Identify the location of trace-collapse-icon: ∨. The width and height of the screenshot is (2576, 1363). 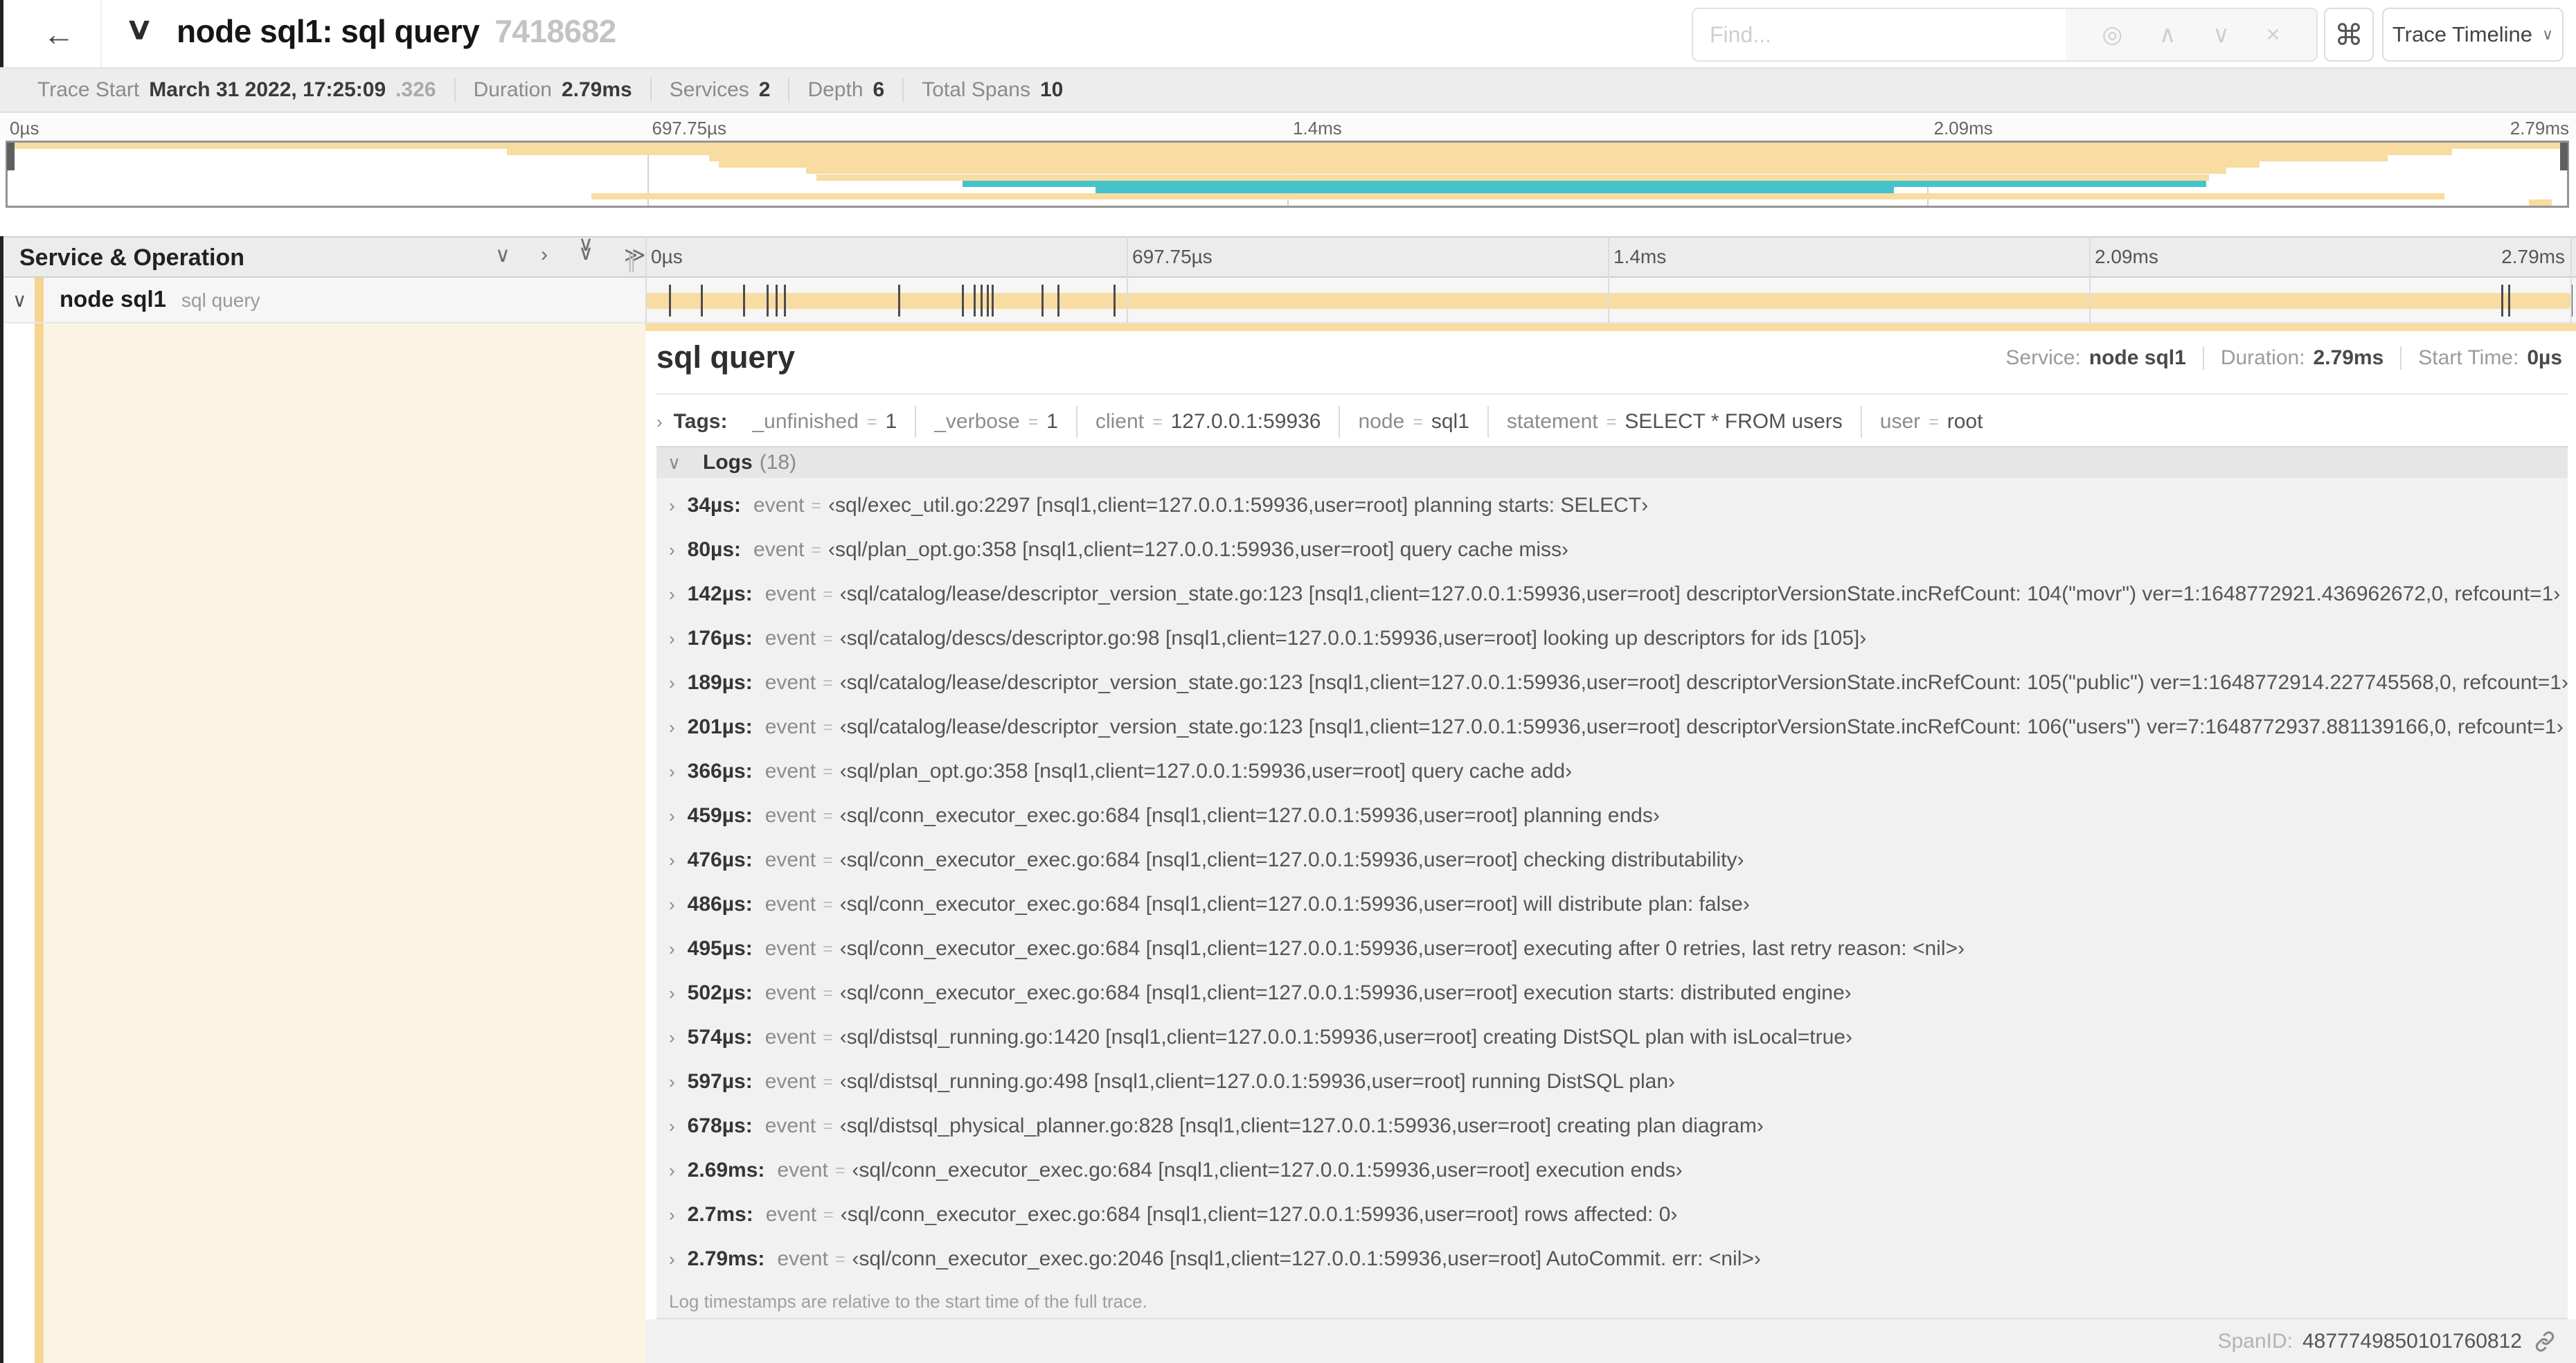
(139, 28).